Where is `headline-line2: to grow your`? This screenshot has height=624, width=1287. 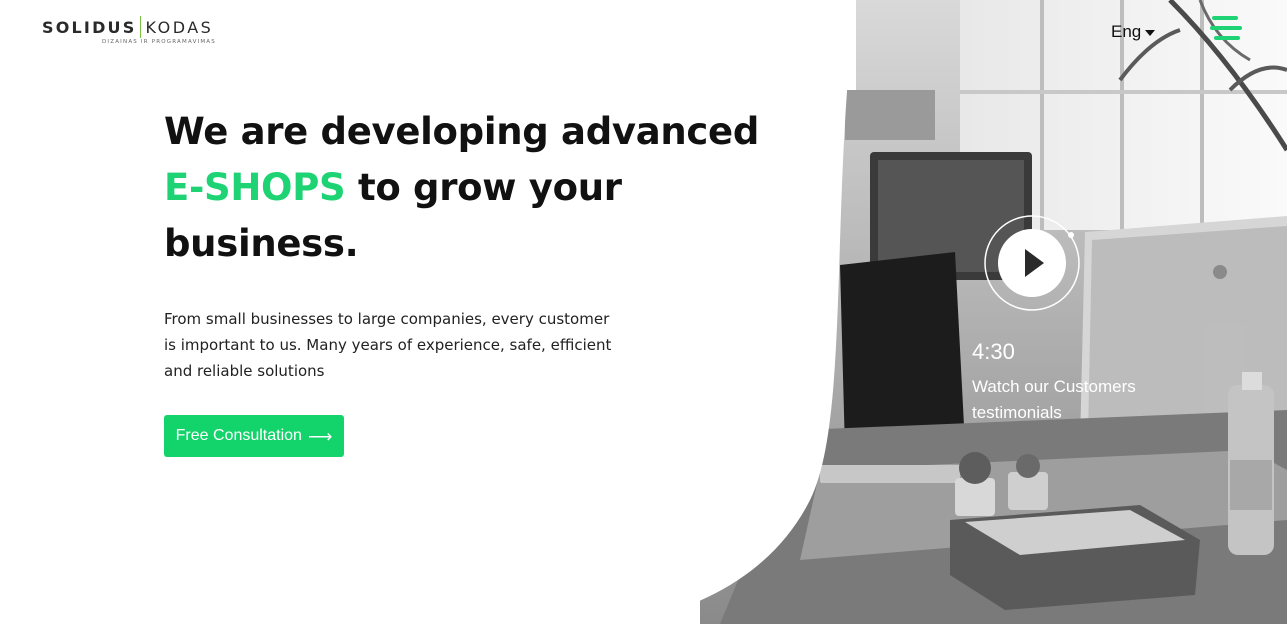 headline-line2: to grow your is located at coordinates (483, 187).